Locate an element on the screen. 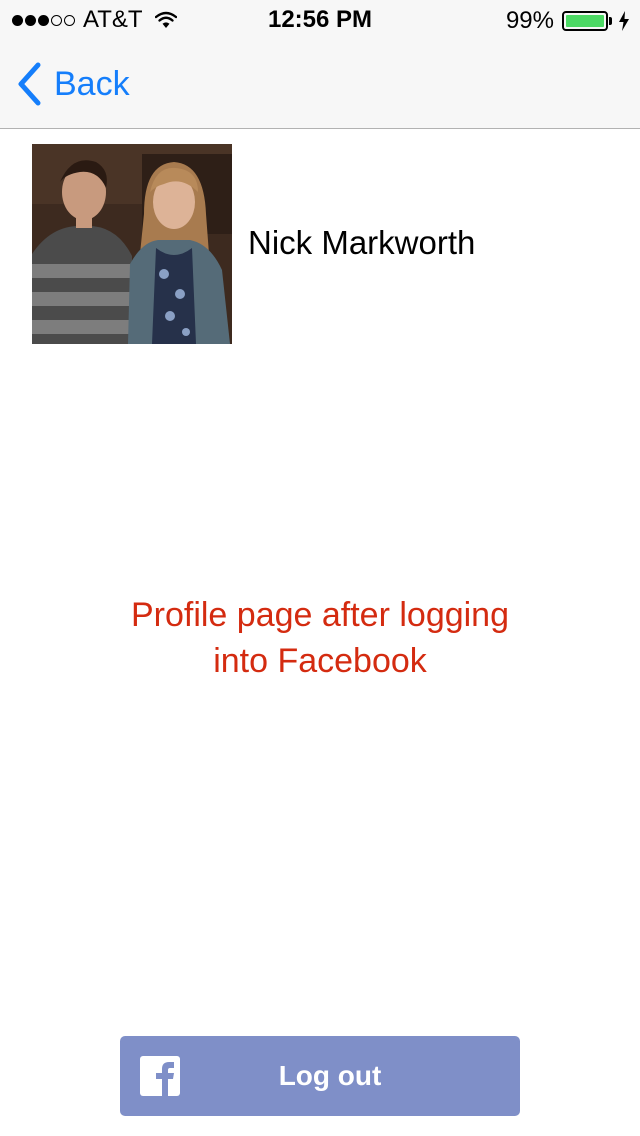 This screenshot has height=1136, width=640. logout-label: Log out is located at coordinates (330, 1075).